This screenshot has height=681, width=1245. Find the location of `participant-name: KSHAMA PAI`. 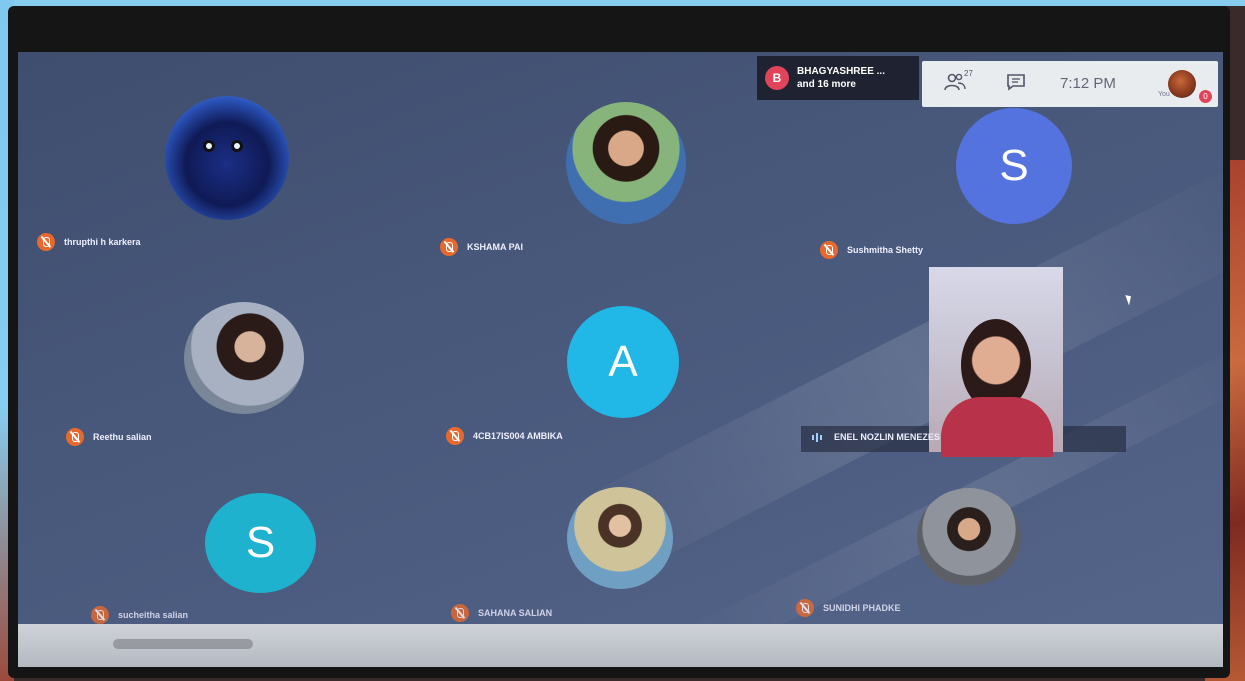

participant-name: KSHAMA PAI is located at coordinates (495, 247).